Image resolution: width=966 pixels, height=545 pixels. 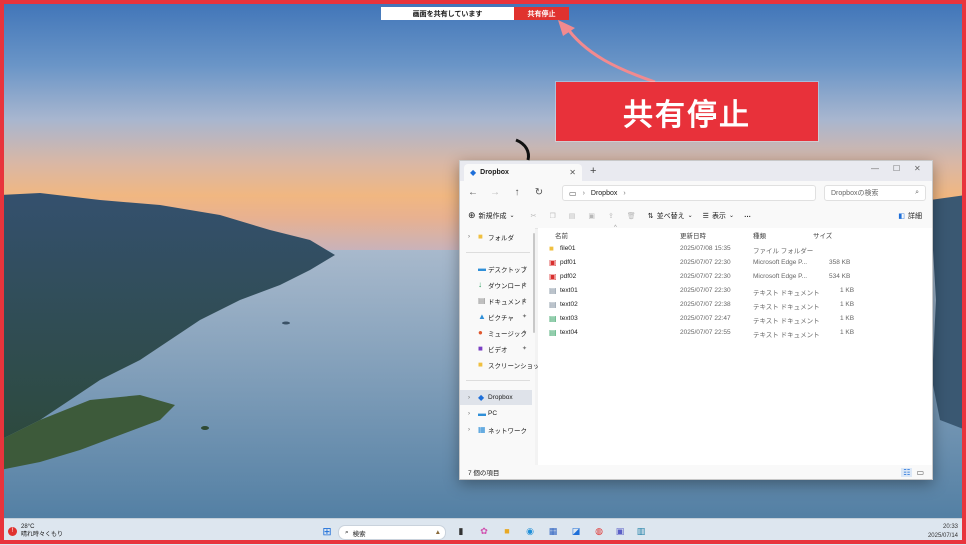 I want to click on stop-sharing-callout: 共有停止, so click(x=687, y=111).